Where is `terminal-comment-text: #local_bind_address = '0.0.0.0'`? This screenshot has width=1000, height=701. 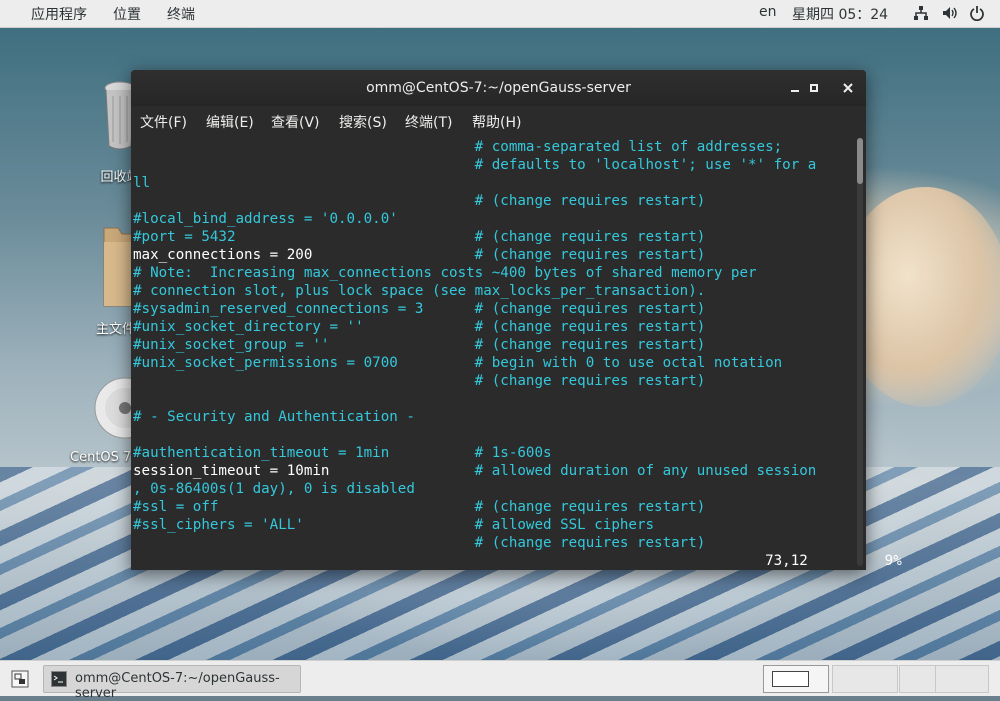 terminal-comment-text: #local_bind_address = '0.0.0.0' is located at coordinates (265, 219).